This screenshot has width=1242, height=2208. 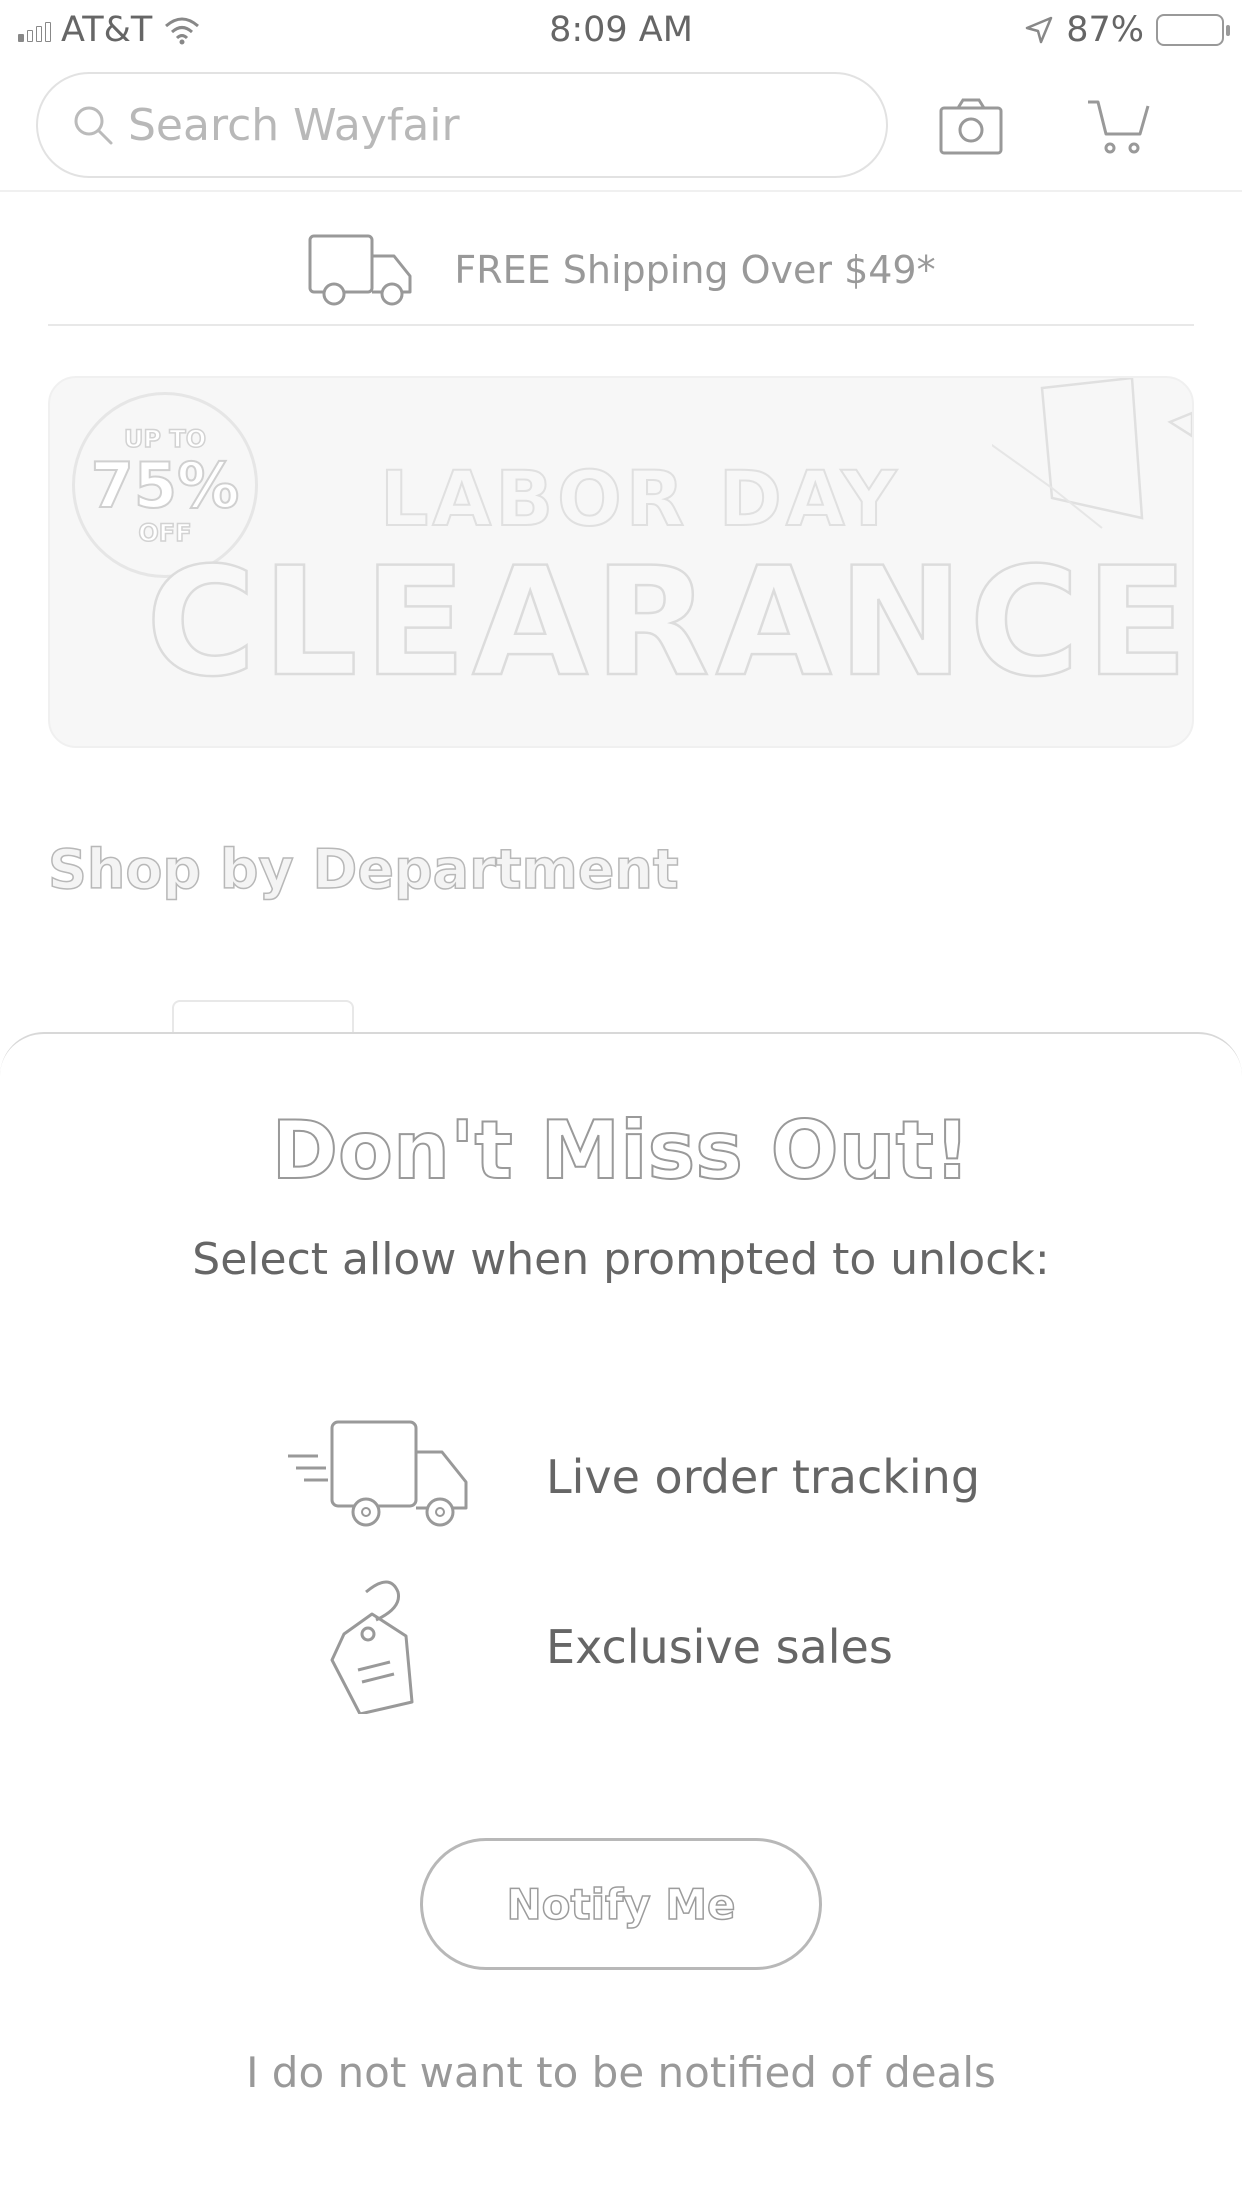 I want to click on shipping-divider, so click(x=621, y=325).